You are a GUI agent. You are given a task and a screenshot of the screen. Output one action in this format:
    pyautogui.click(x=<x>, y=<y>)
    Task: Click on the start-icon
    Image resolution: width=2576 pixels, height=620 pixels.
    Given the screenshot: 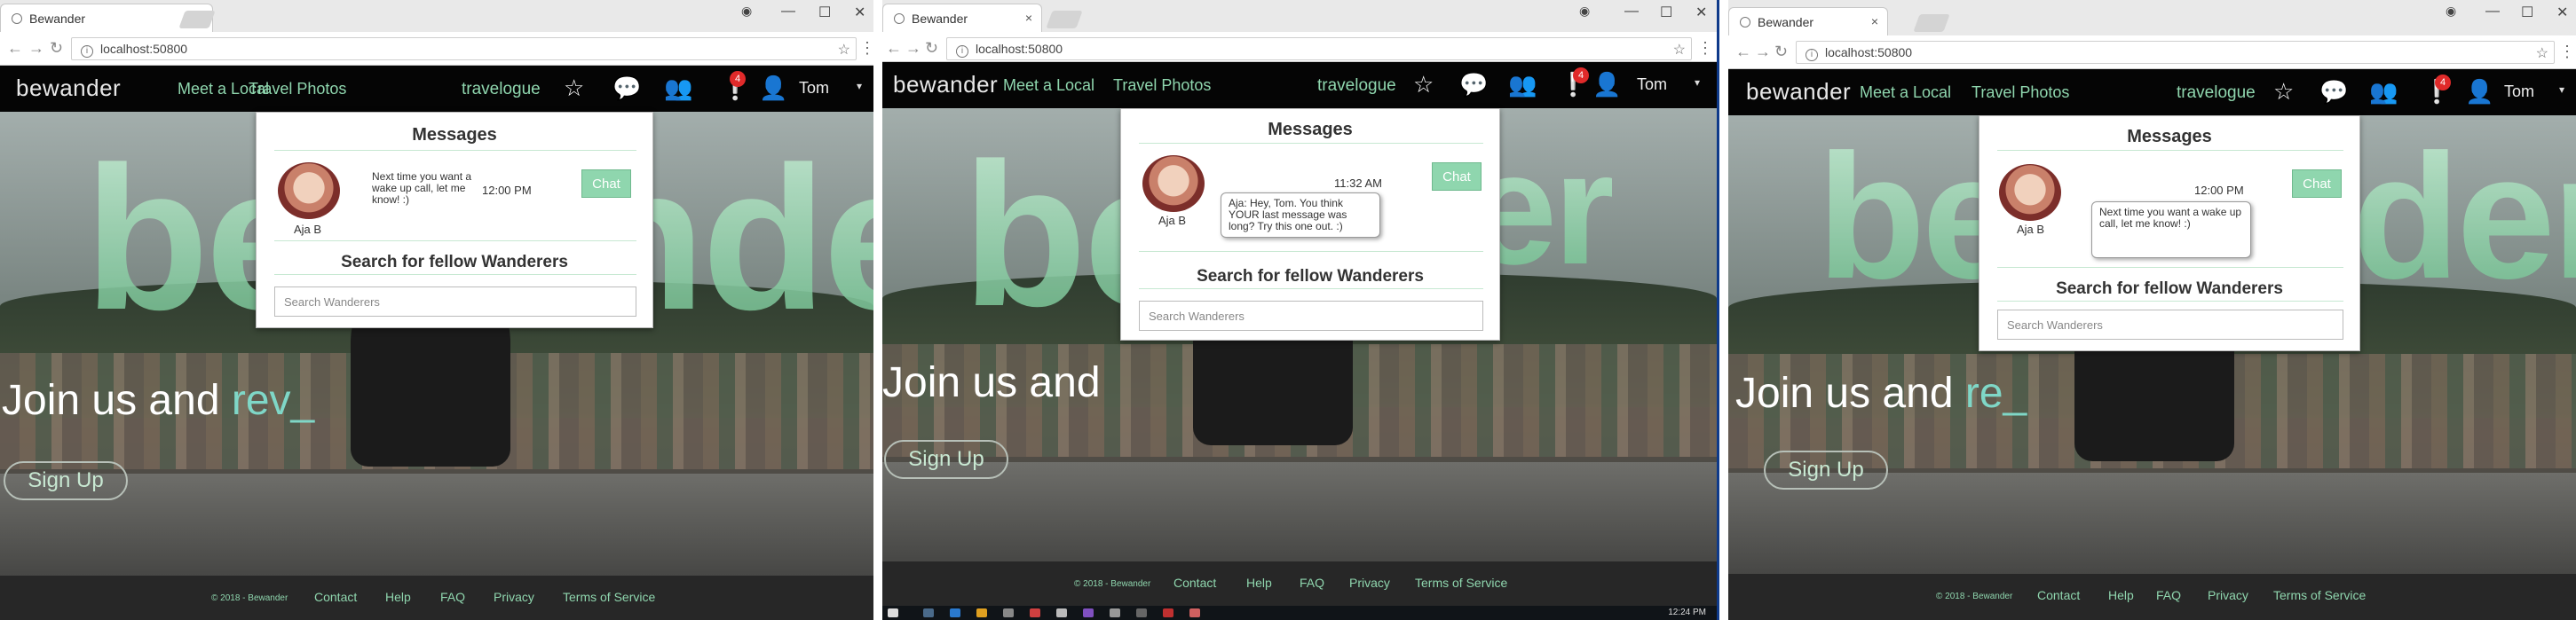 What is the action you would take?
    pyautogui.click(x=893, y=612)
    